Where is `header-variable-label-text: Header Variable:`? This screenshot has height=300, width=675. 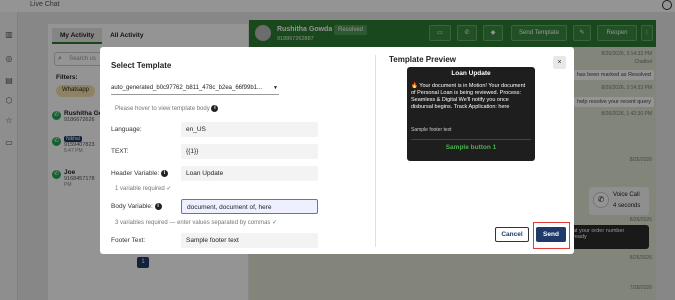
header-variable-label-text: Header Variable: is located at coordinates (135, 174).